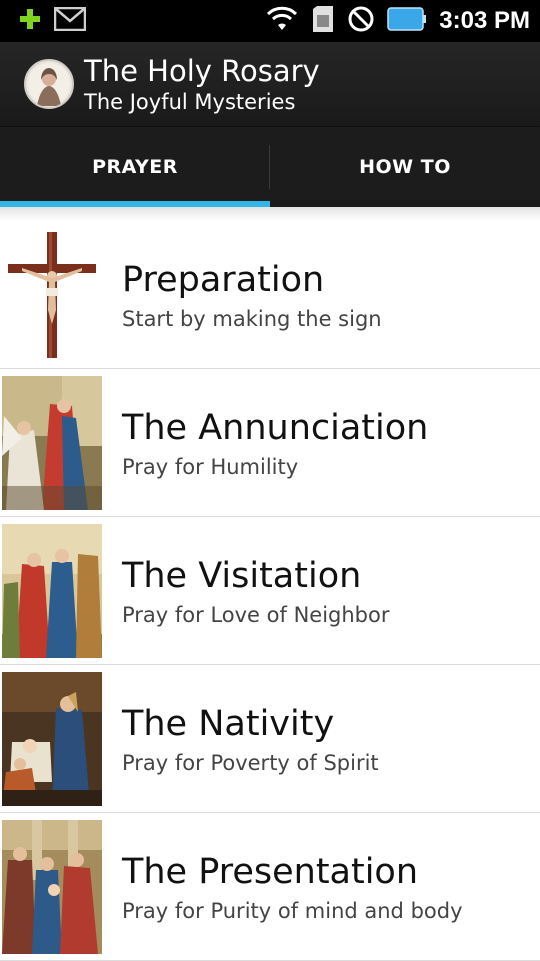  I want to click on tab-selected-indicator, so click(135, 204).